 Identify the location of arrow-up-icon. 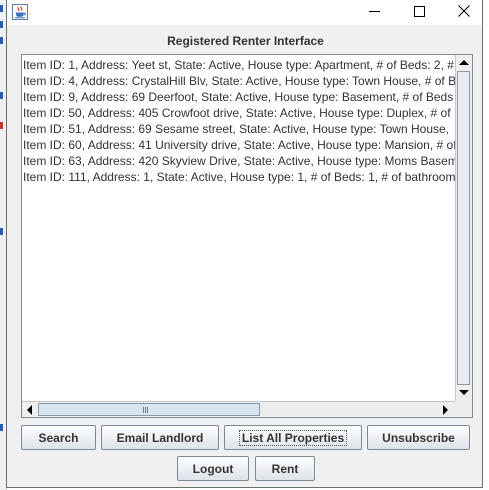
(464, 62).